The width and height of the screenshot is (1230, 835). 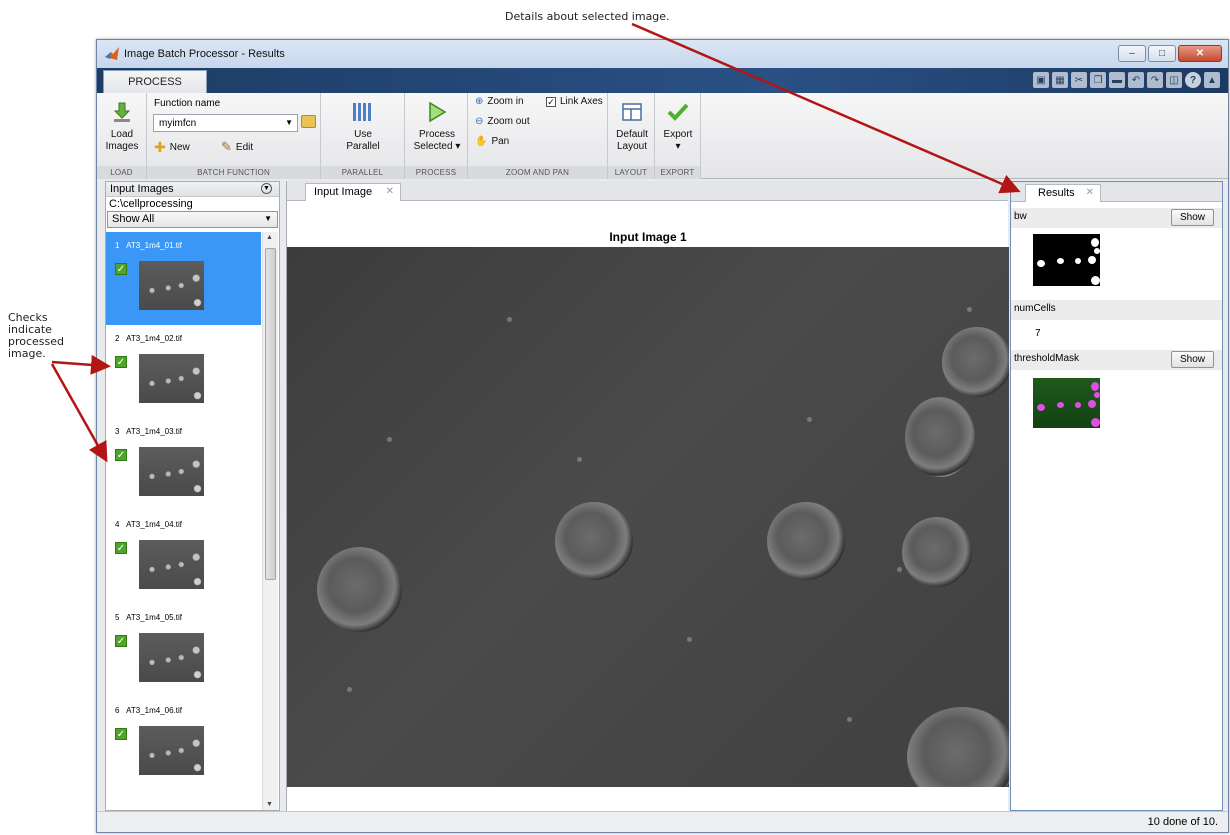 What do you see at coordinates (1020, 216) in the screenshot?
I see `result-bw-label: bw` at bounding box center [1020, 216].